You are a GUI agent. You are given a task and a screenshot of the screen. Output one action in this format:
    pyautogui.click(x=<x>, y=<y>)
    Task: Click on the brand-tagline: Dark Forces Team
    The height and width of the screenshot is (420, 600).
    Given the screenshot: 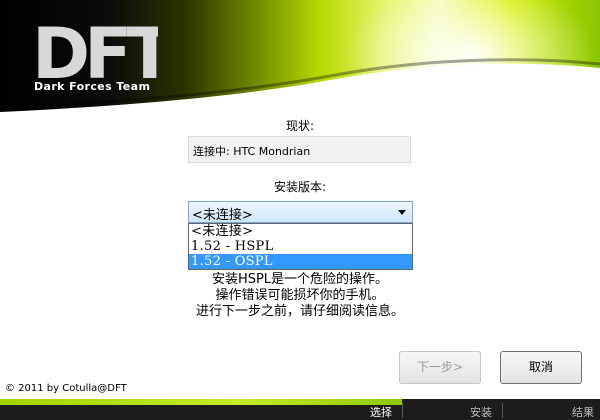 What is the action you would take?
    pyautogui.click(x=92, y=86)
    